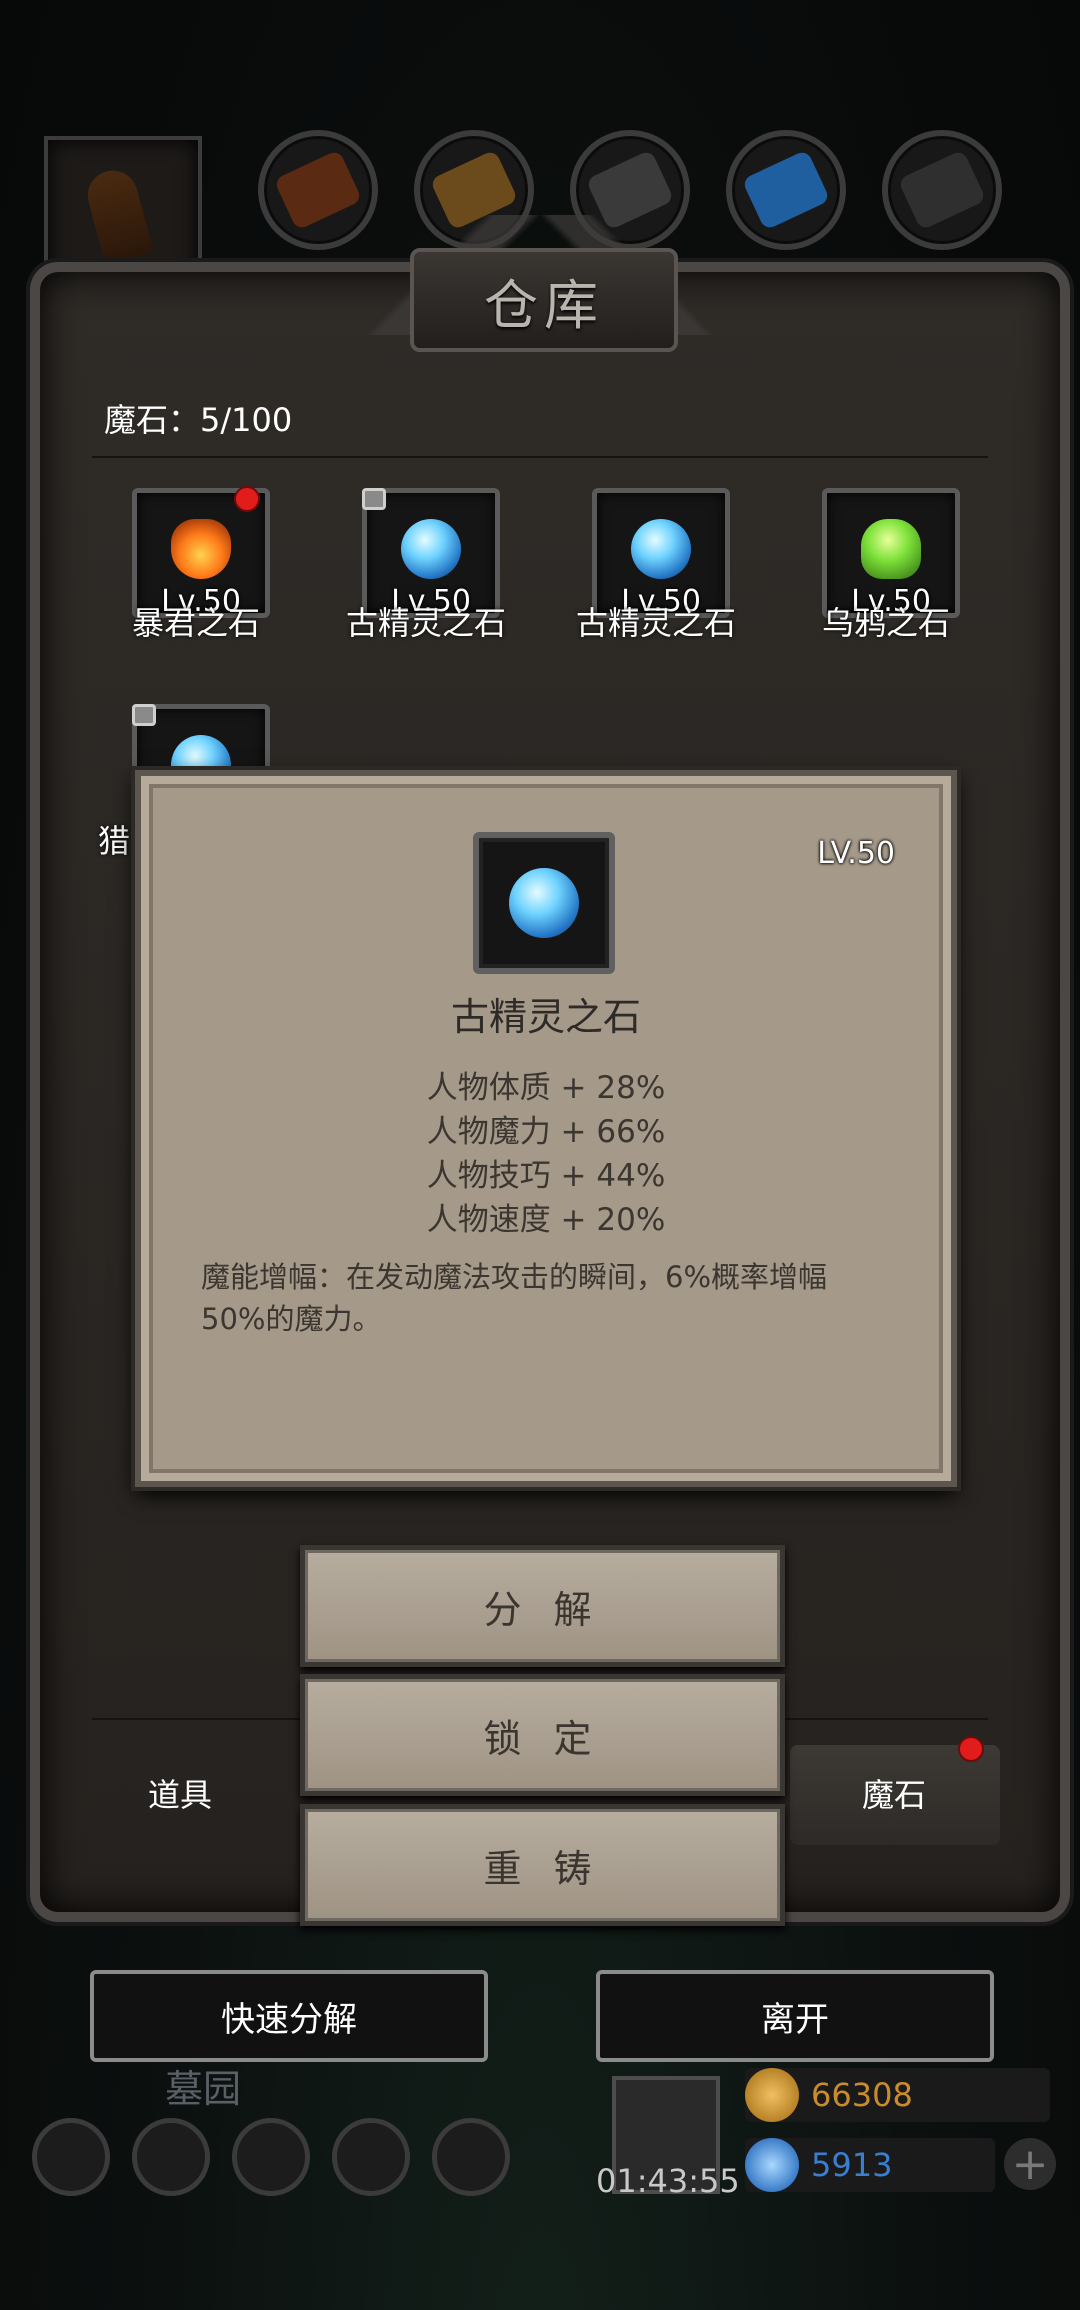 This screenshot has height=2310, width=1080. What do you see at coordinates (772, 2095) in the screenshot?
I see `gold-coin-icon` at bounding box center [772, 2095].